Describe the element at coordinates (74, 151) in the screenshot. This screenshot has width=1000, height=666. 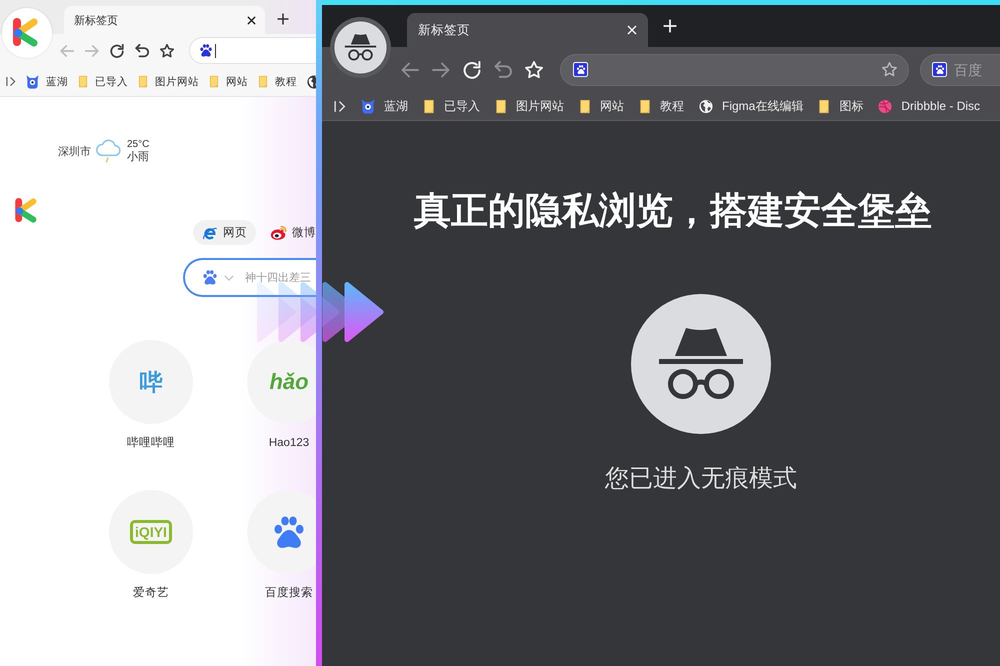
I see `weather-city: 深圳市` at that location.